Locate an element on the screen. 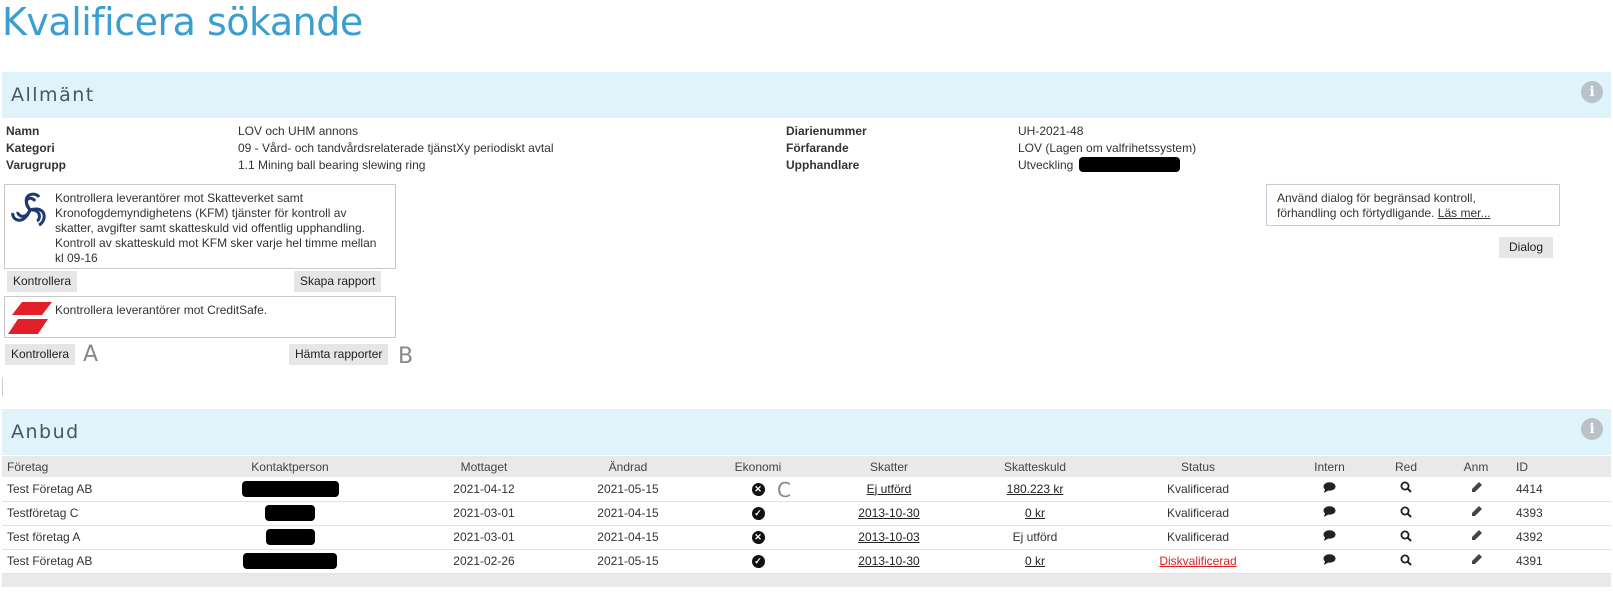 The image size is (1613, 611). tax-debt-link: 180.223 kr is located at coordinates (1035, 489).